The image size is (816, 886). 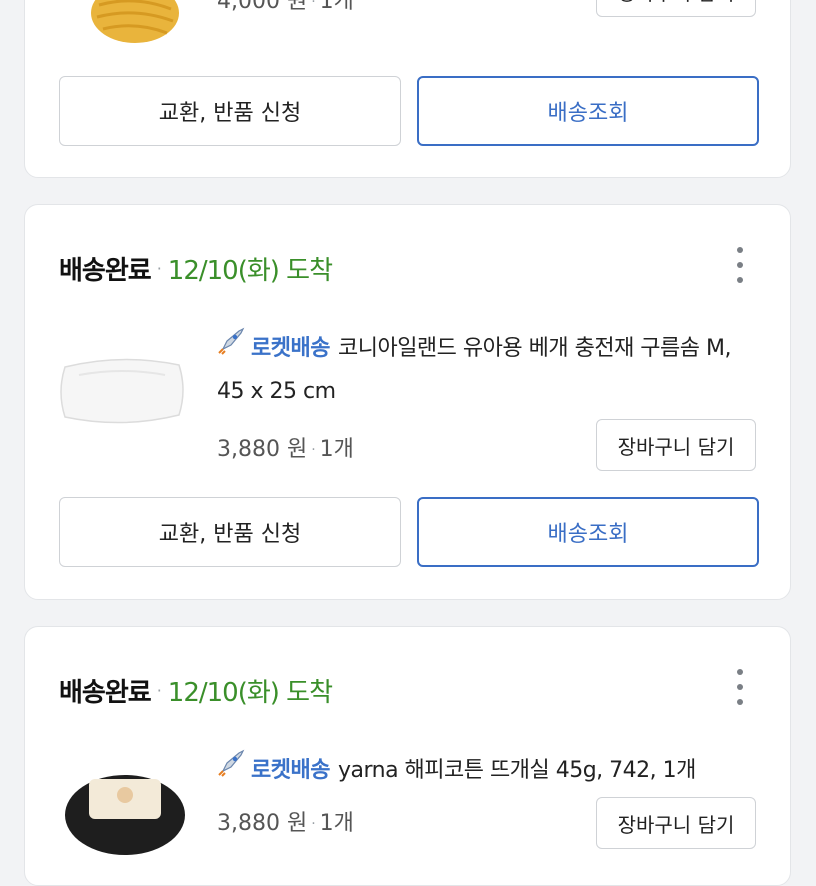 What do you see at coordinates (487, 370) in the screenshot?
I see `product-name-block: 로켓배송 코니아일랜드 유아용 베개 충전재 구름솜 M, 45 x 25 cm` at bounding box center [487, 370].